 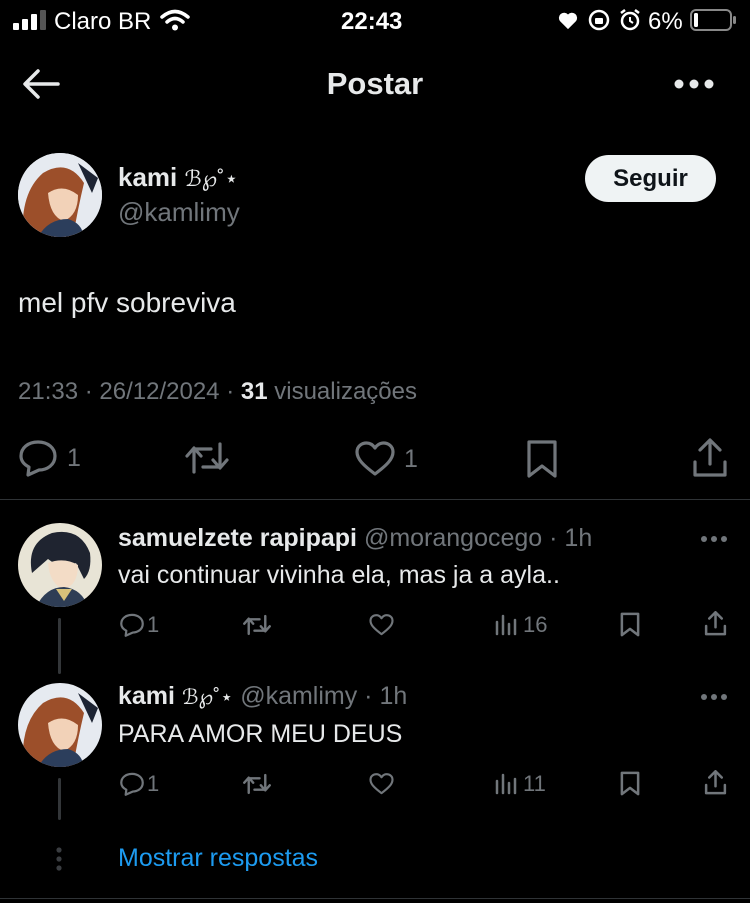 What do you see at coordinates (237, 538) in the screenshot?
I see `reply-author-name: samuelzete rapipapi` at bounding box center [237, 538].